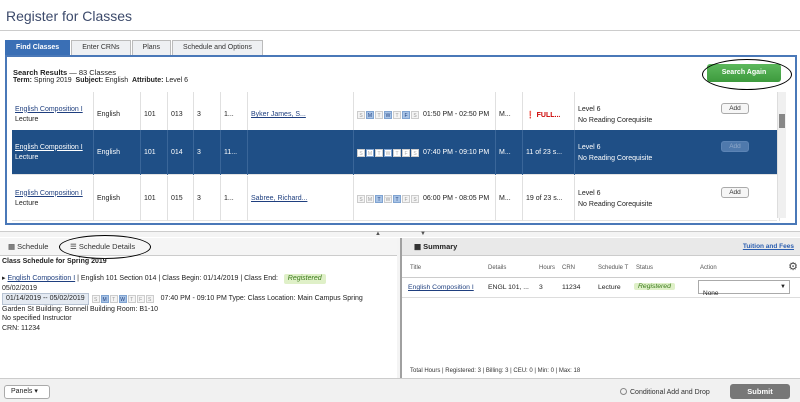 The height and width of the screenshot is (402, 800). What do you see at coordinates (104, 298) in the screenshot?
I see `schedule-day-1: M` at bounding box center [104, 298].